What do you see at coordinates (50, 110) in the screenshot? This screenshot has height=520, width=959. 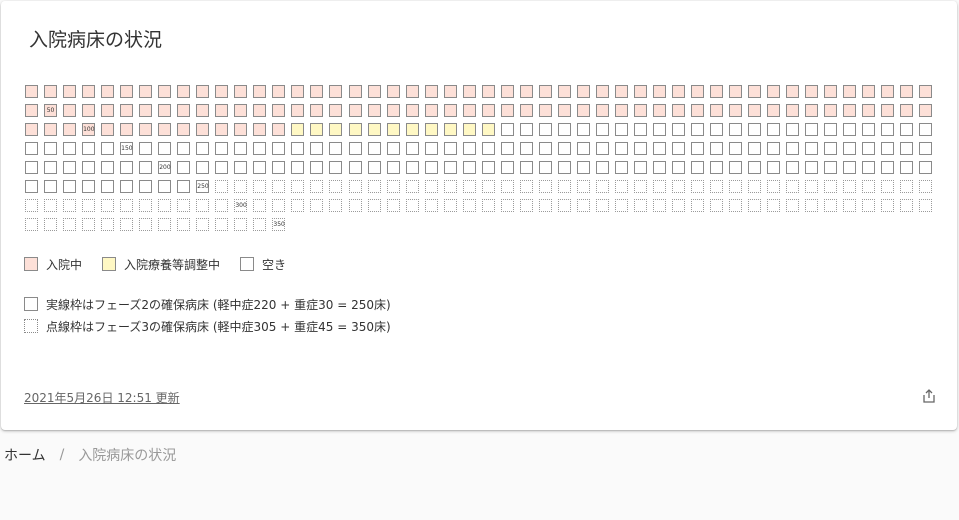 I see `bed-milestone-label: 50` at bounding box center [50, 110].